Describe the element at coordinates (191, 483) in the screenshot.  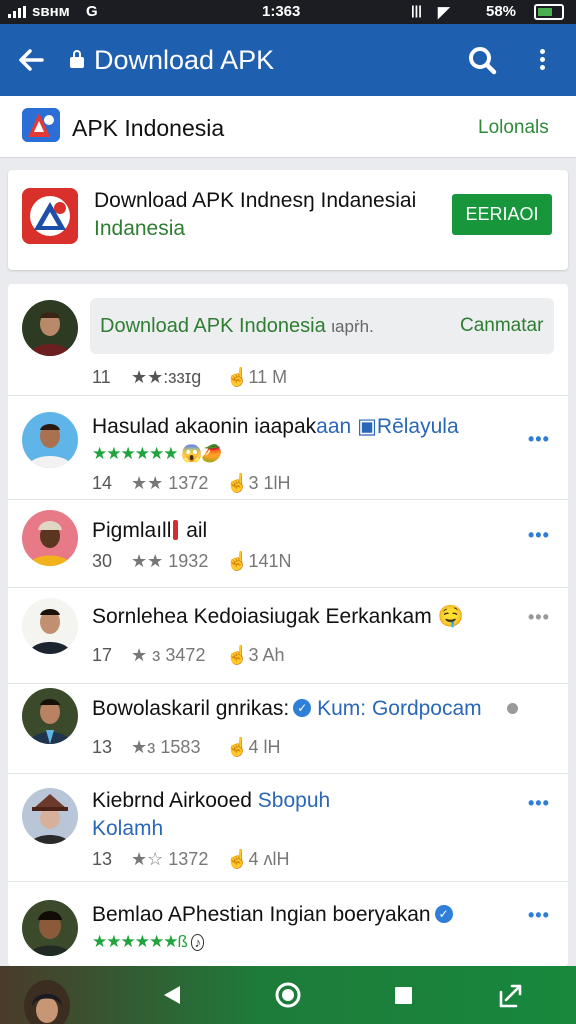
I see `post-meta: 14 ★★ 1372 ☝3 1lH` at that location.